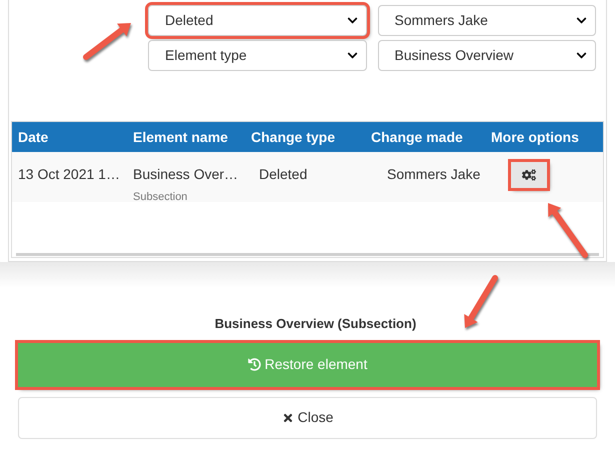  What do you see at coordinates (535, 137) in the screenshot?
I see `column-header: More options` at bounding box center [535, 137].